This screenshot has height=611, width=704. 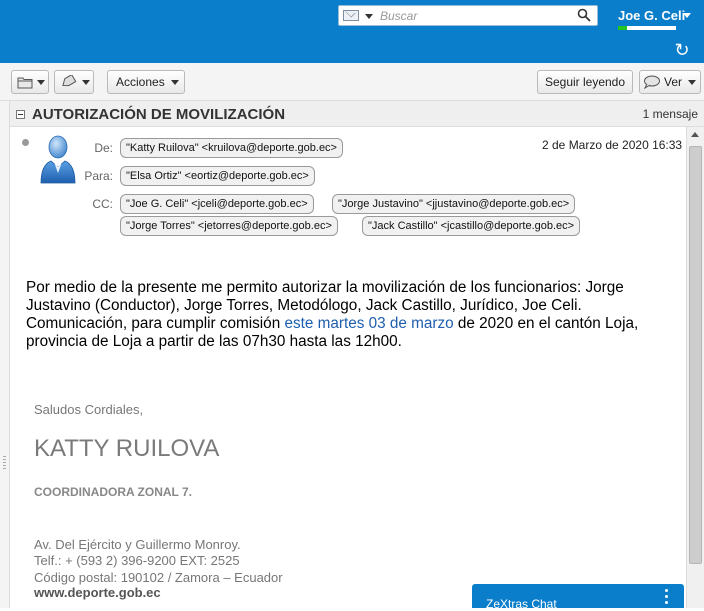 What do you see at coordinates (682, 50) in the screenshot?
I see `refresh-icon: ↻` at bounding box center [682, 50].